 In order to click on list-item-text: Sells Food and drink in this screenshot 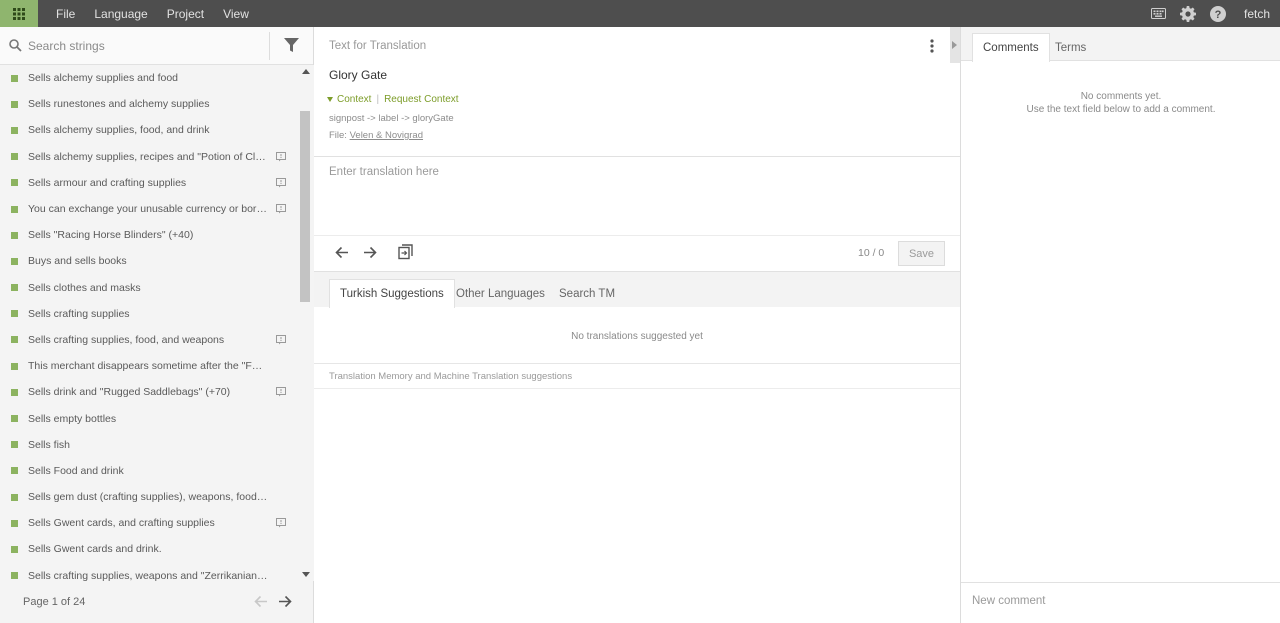, I will do `click(76, 470)`.